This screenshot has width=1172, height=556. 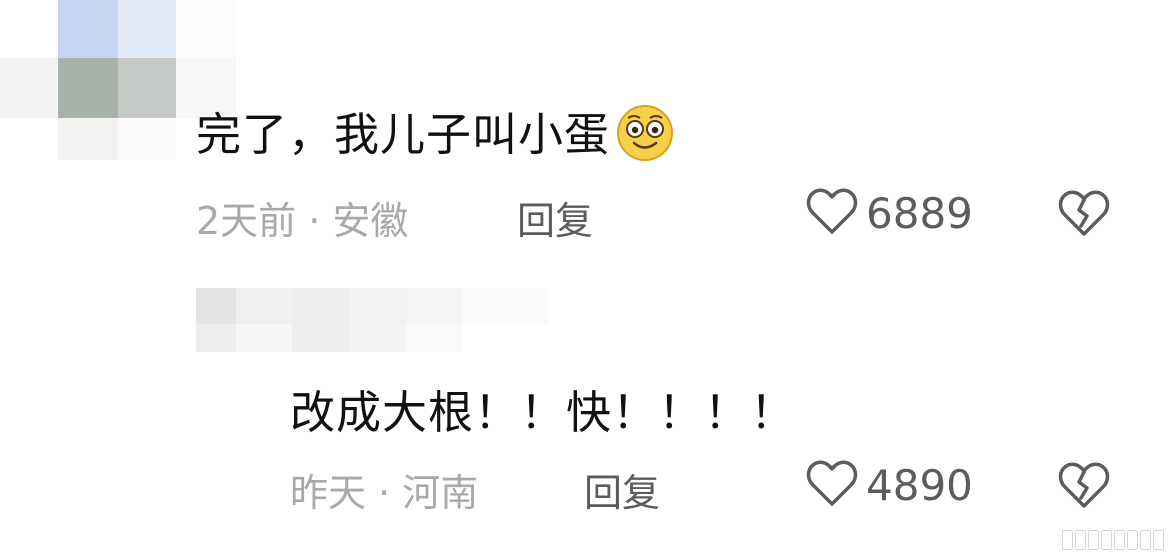 I want to click on like-count: 4890, so click(x=919, y=485).